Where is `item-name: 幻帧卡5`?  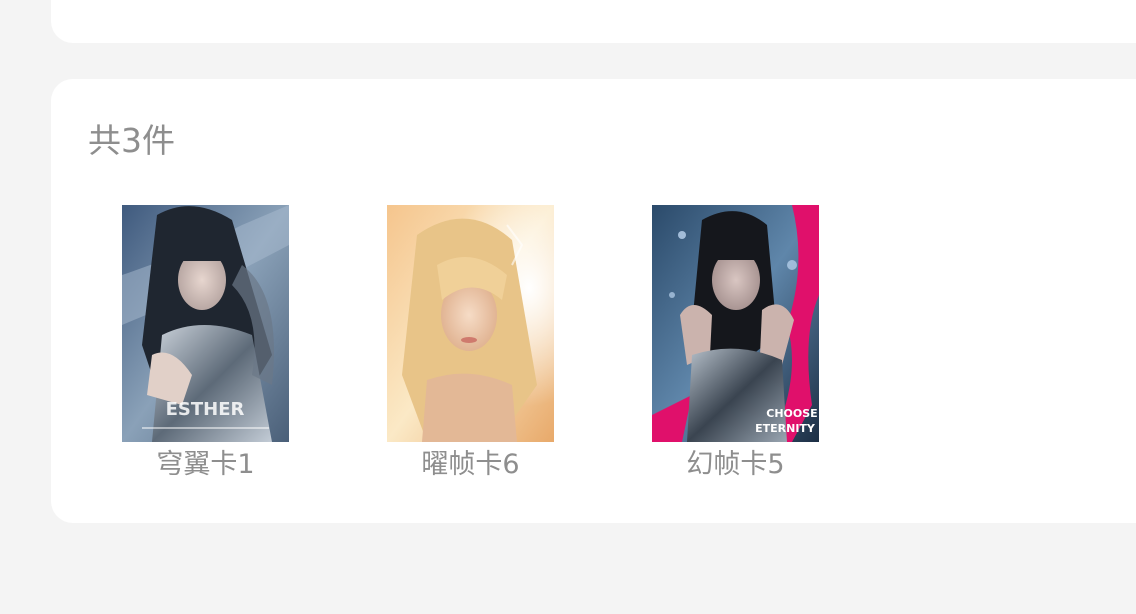 item-name: 幻帧卡5 is located at coordinates (735, 464).